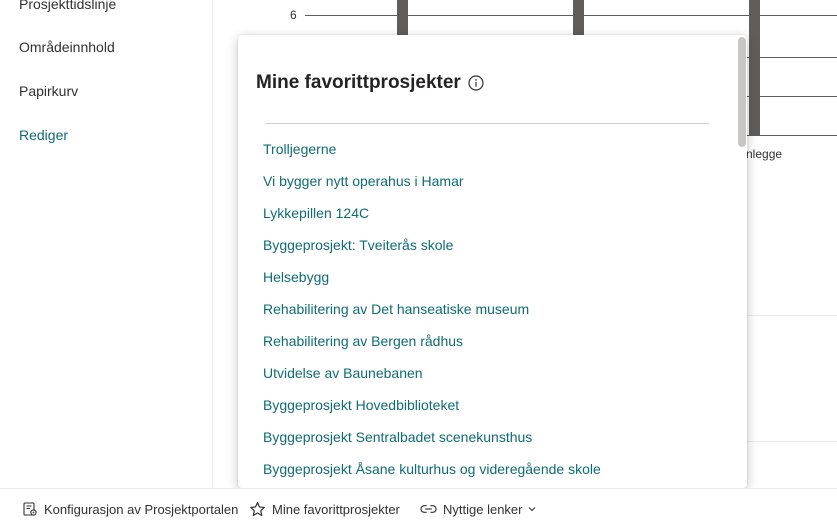 Image resolution: width=837 pixels, height=529 pixels. Describe the element at coordinates (432, 221) in the screenshot. I see `favorite-project-link: Lykkepillen 124C` at that location.